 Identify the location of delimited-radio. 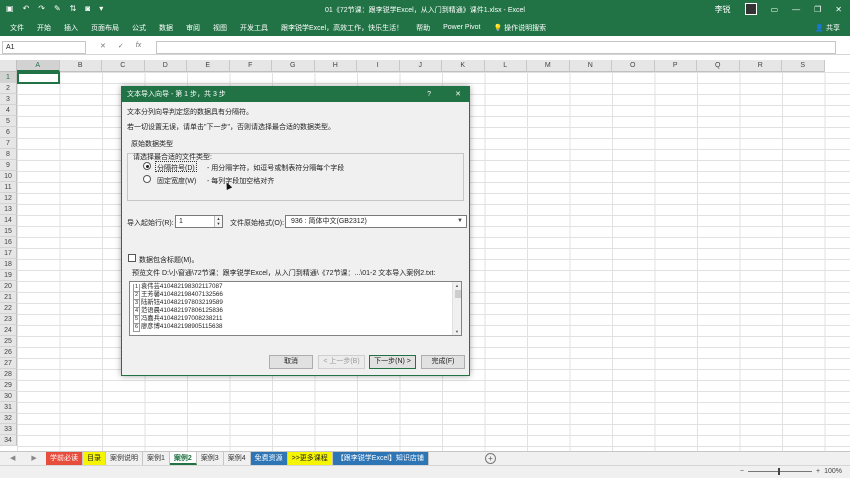
(147, 166).